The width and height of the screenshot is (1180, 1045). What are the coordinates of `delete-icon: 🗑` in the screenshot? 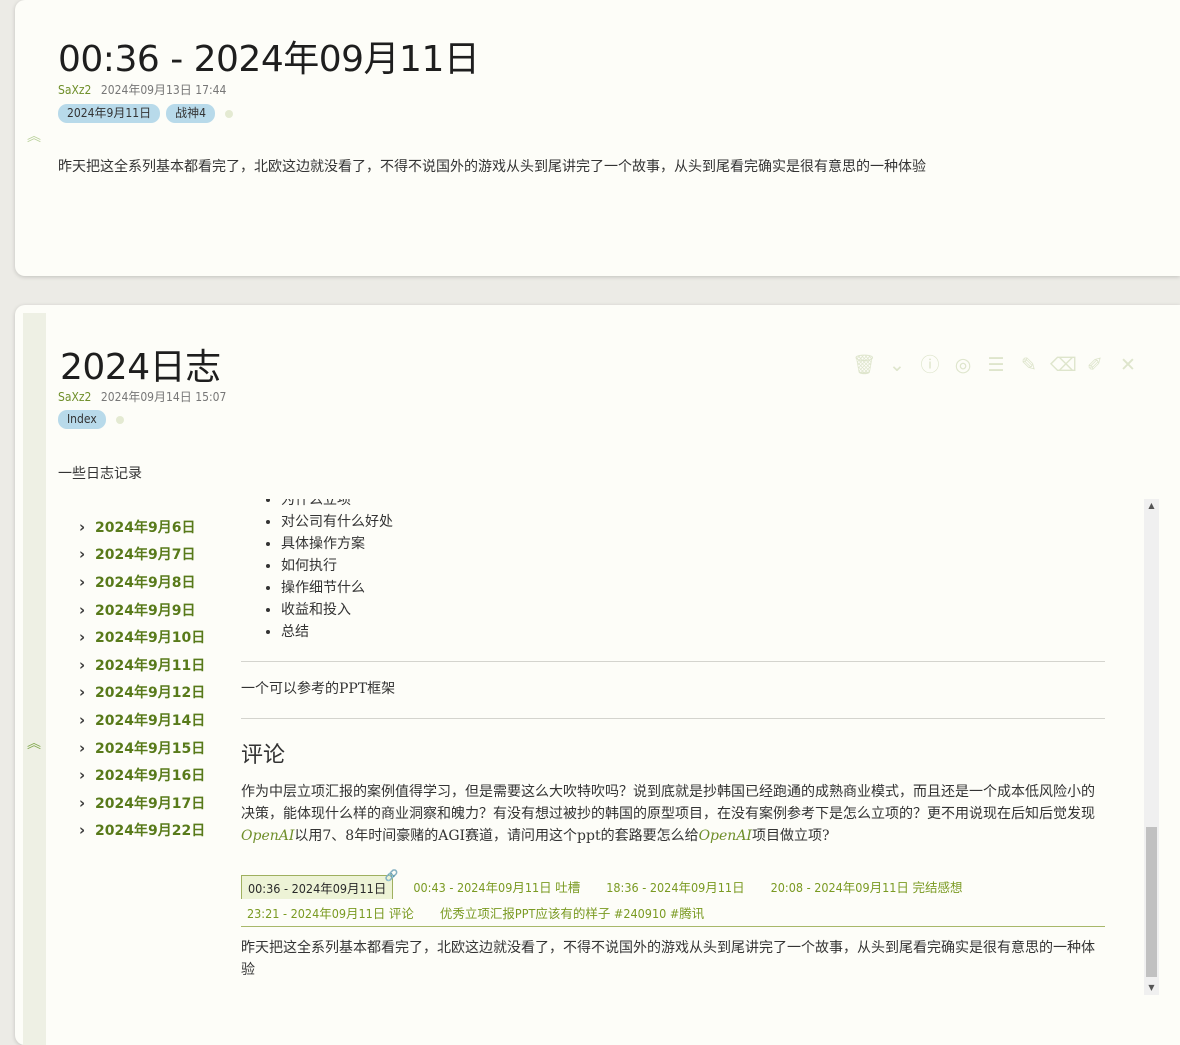 It's located at (864, 365).